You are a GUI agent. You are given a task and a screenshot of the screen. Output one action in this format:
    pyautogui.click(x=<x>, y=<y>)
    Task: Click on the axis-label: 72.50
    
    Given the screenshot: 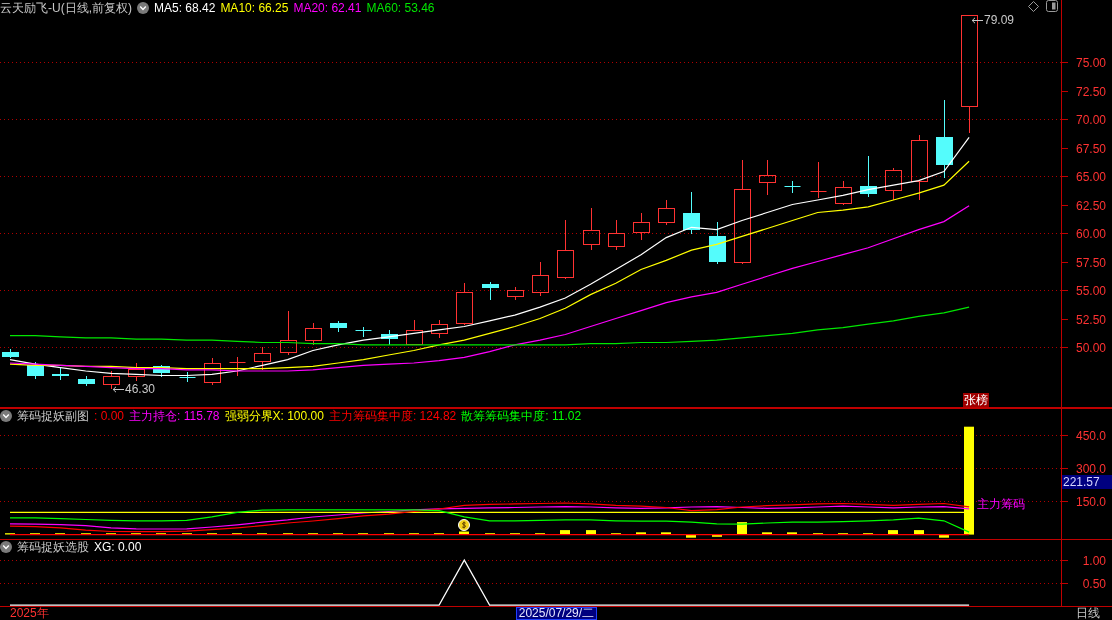 What is the action you would take?
    pyautogui.click(x=1090, y=91)
    